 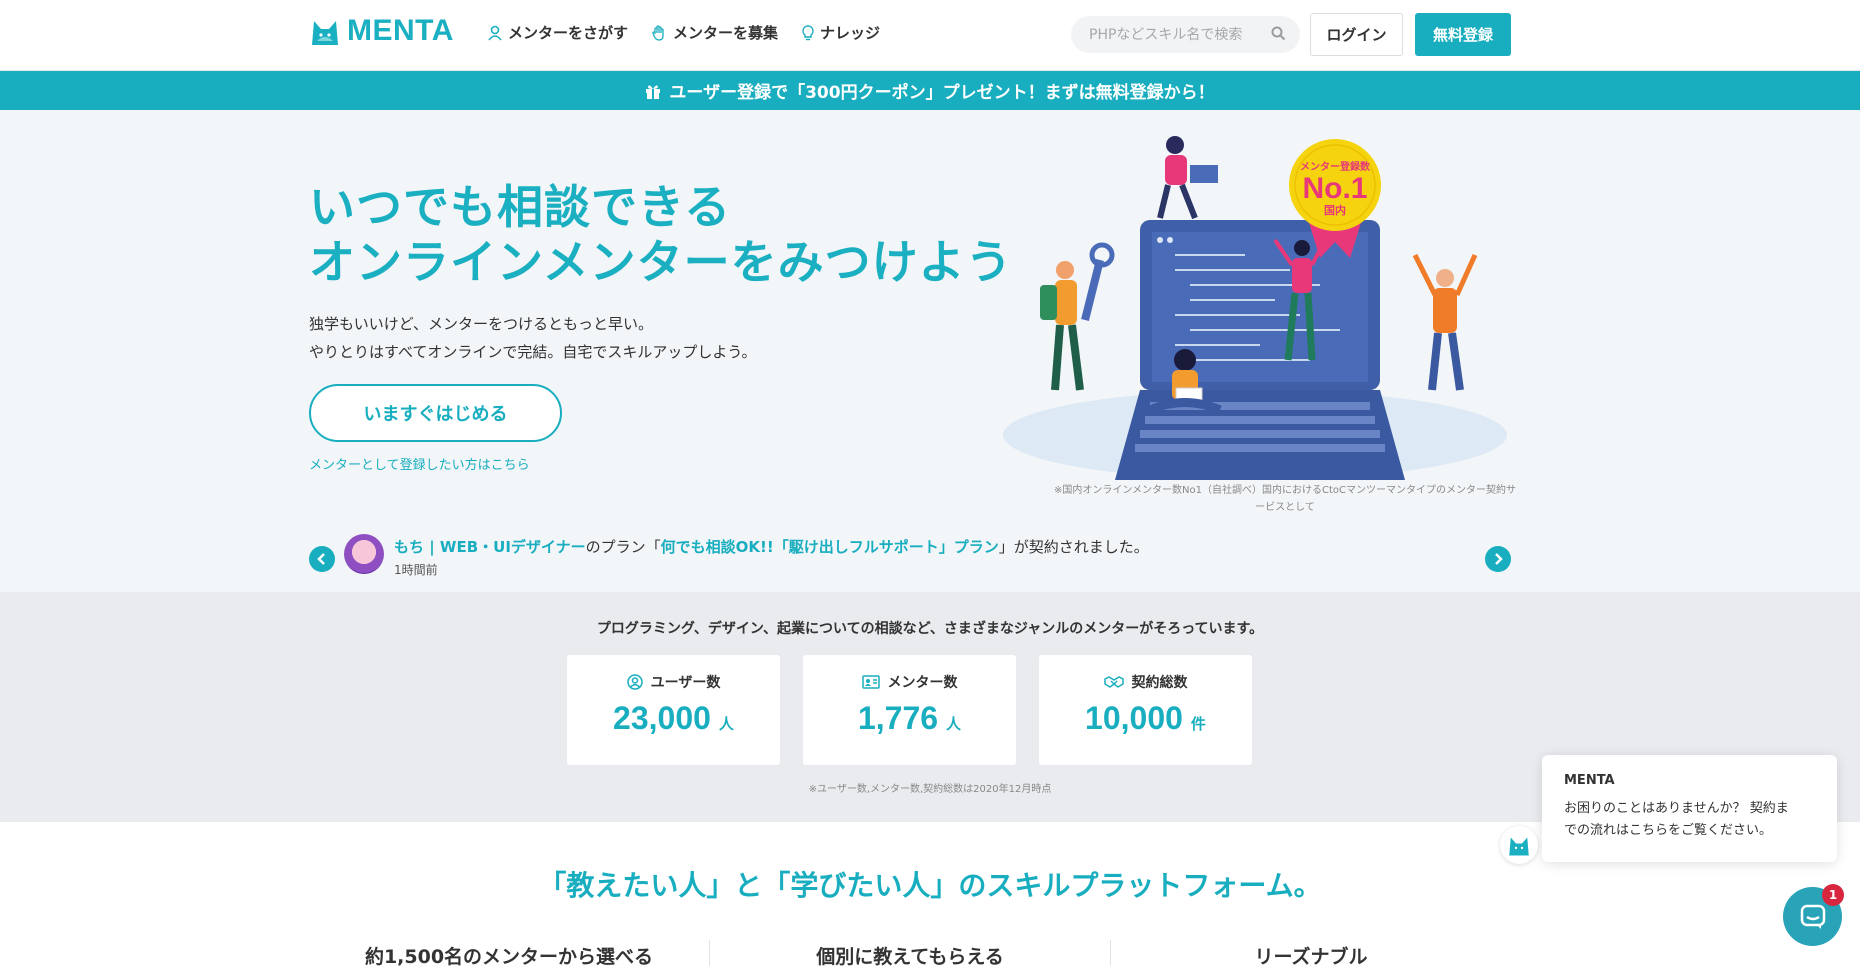 I want to click on stat-card-mentors: メンター数 1,776 人, so click(x=909, y=710).